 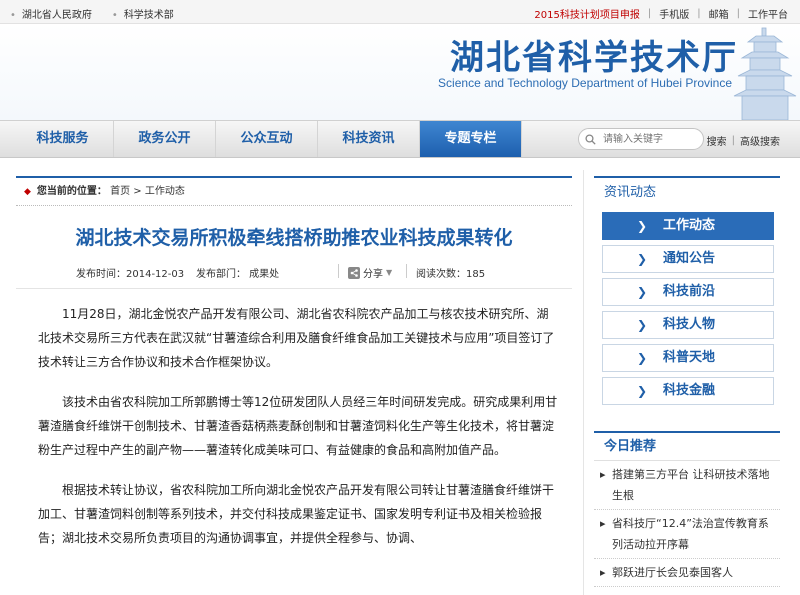 What do you see at coordinates (688, 391) in the screenshot?
I see `sidebar-item-finance: ❯ 科技金融` at bounding box center [688, 391].